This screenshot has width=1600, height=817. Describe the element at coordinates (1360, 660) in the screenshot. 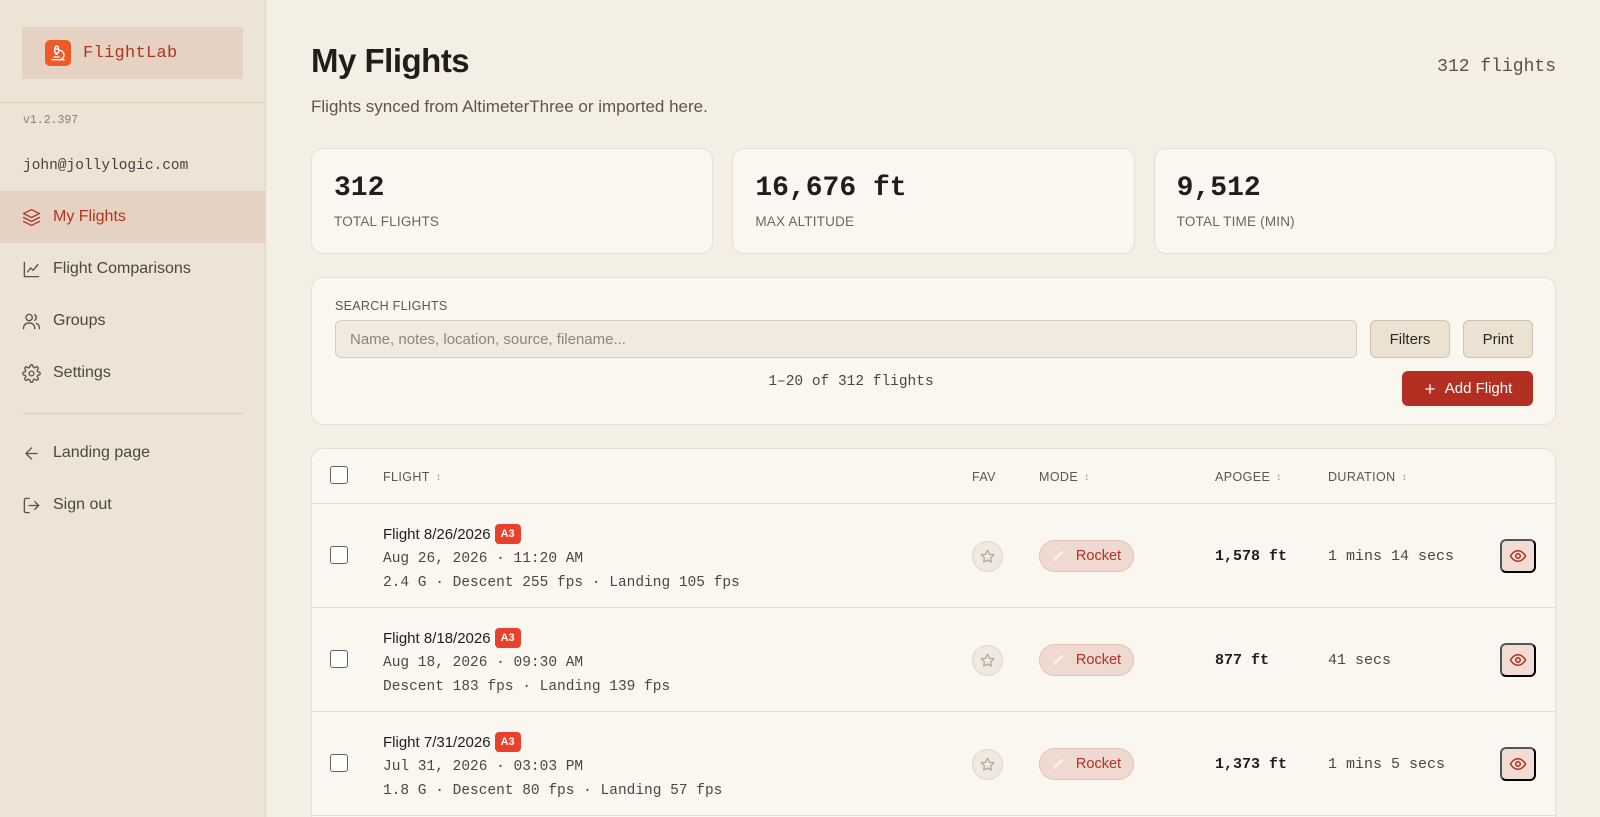

I see `duration-value: 41 secs` at that location.